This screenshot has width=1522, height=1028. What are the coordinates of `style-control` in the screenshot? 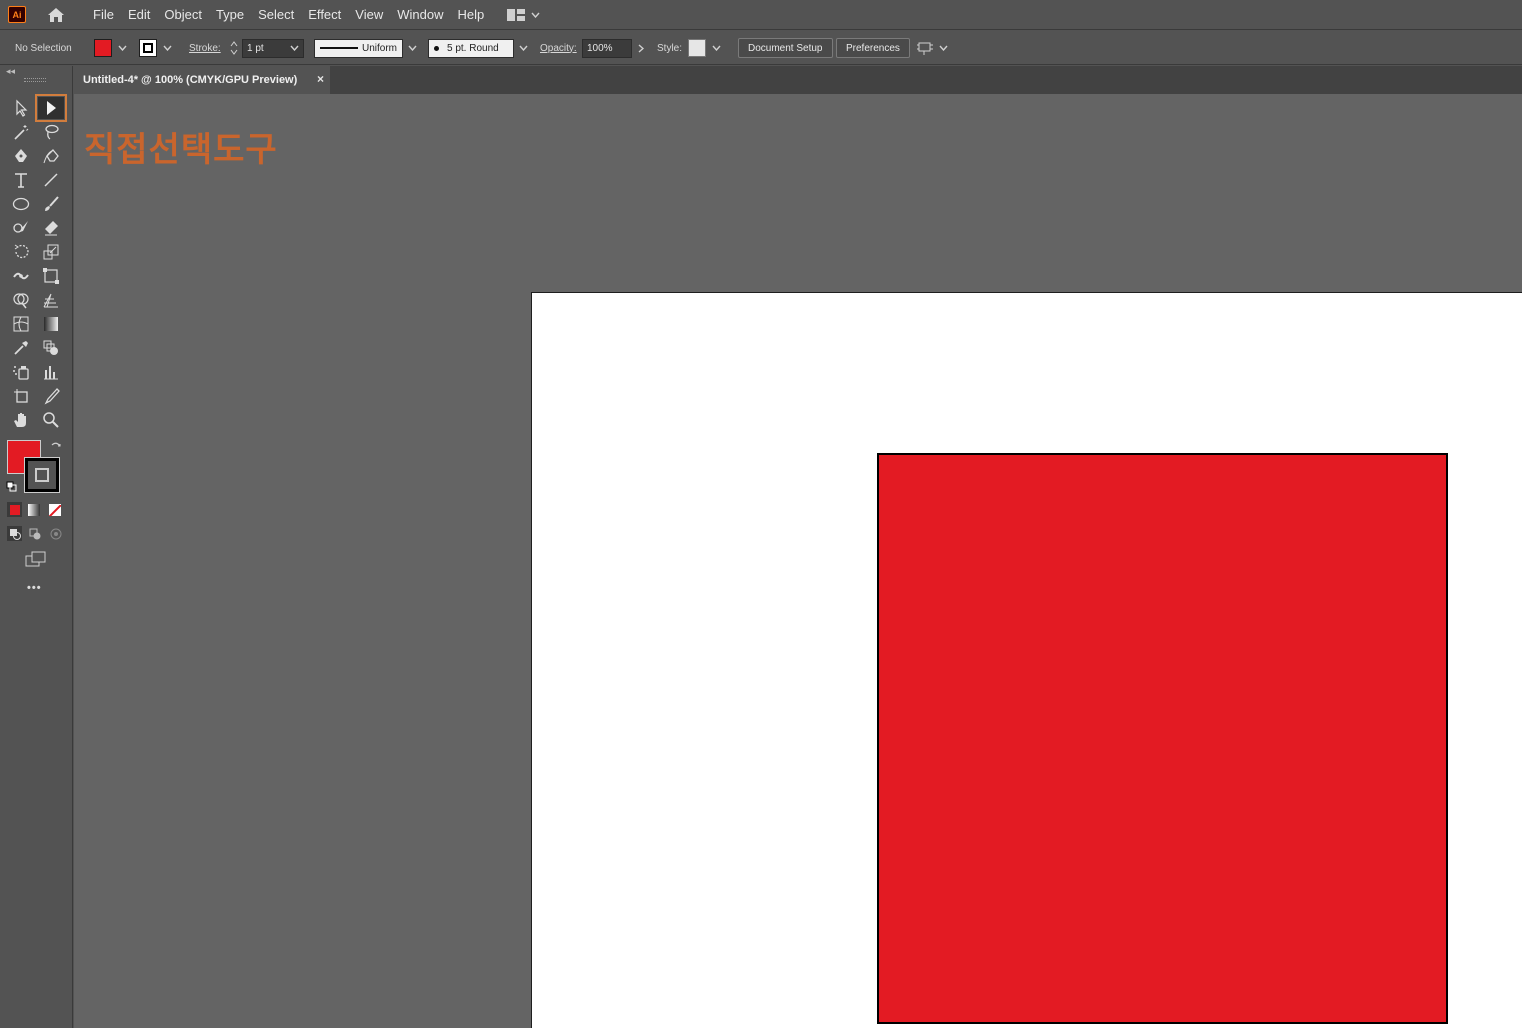 It's located at (704, 48).